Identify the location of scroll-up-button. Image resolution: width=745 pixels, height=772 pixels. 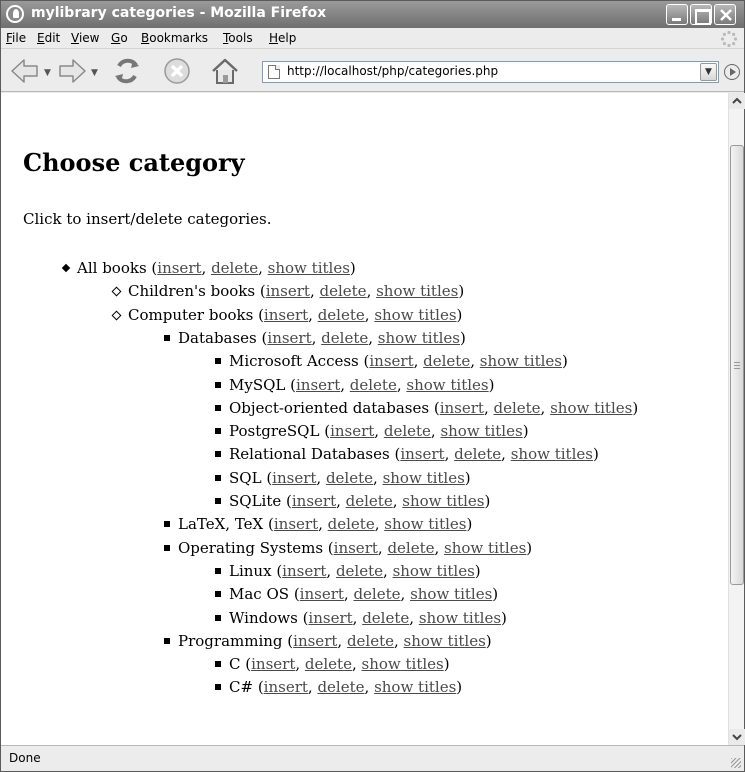
(737, 101).